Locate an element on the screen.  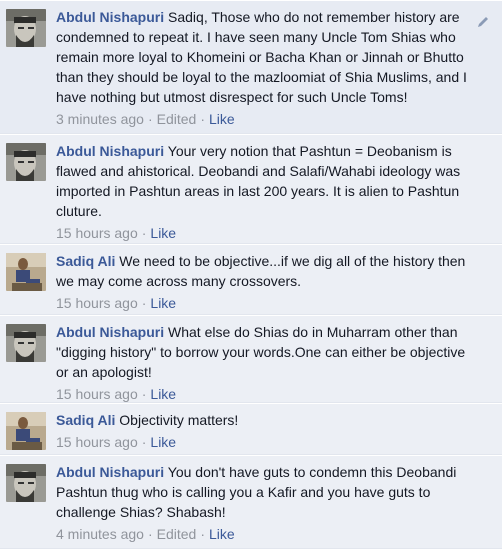
comment-timestamp: 3 minutes ago is located at coordinates (100, 119).